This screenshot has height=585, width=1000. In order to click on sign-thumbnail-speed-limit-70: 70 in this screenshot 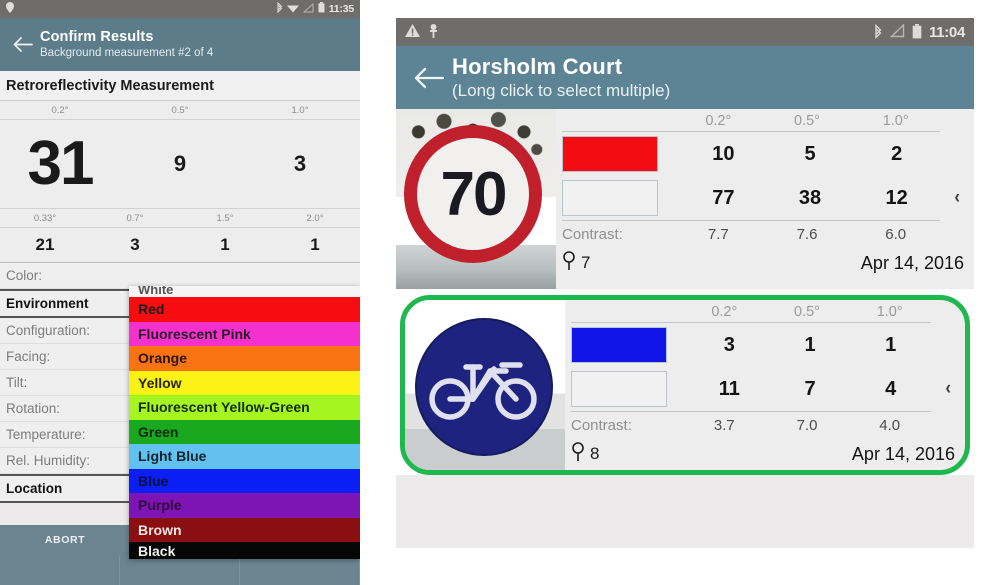, I will do `click(476, 199)`.